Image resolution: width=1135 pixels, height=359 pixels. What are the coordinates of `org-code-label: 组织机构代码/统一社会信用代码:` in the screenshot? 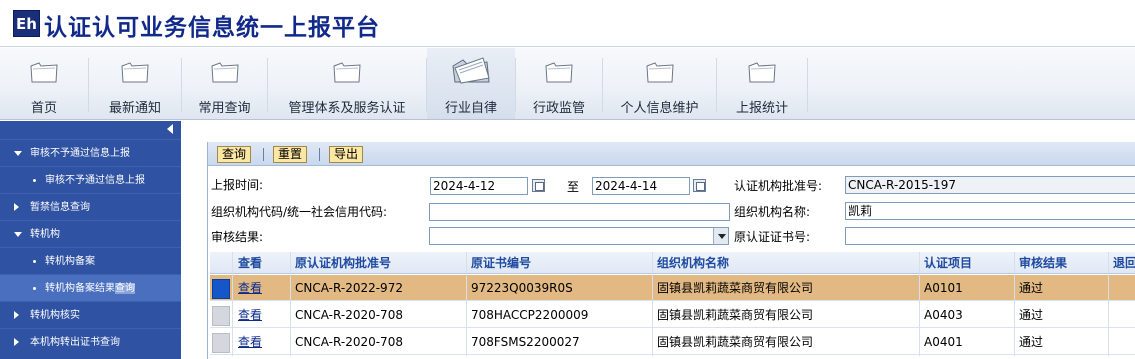 It's located at (299, 212).